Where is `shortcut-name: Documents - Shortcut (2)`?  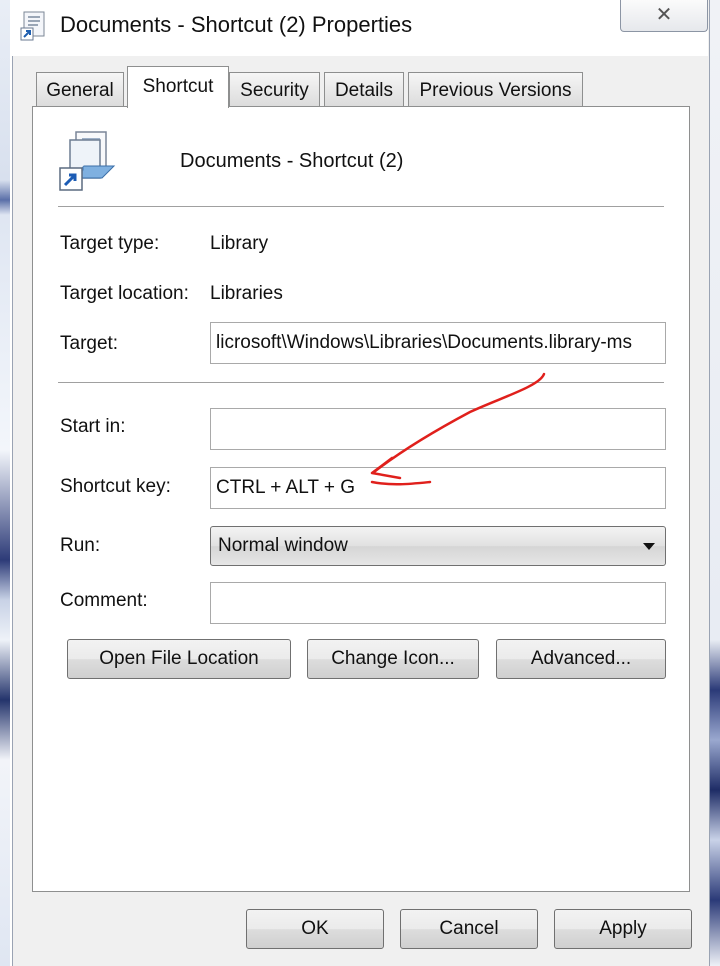 shortcut-name: Documents - Shortcut (2) is located at coordinates (292, 161).